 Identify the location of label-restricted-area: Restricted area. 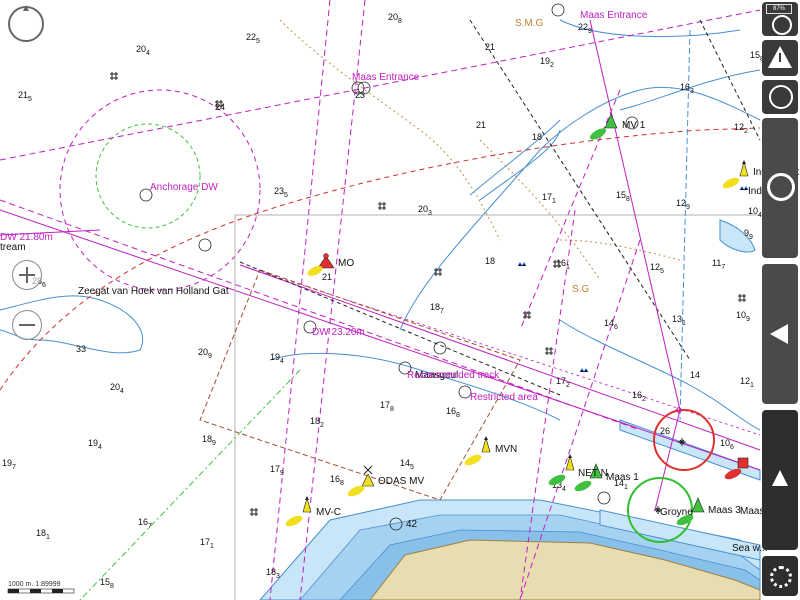
(504, 397).